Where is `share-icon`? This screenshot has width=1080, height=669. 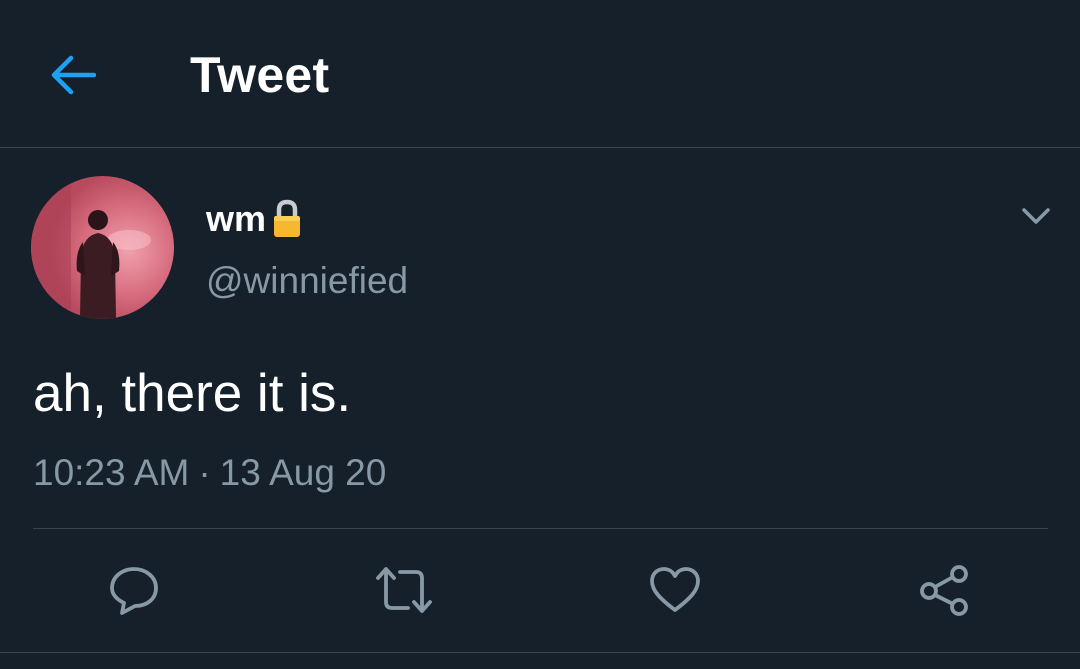 share-icon is located at coordinates (944, 590).